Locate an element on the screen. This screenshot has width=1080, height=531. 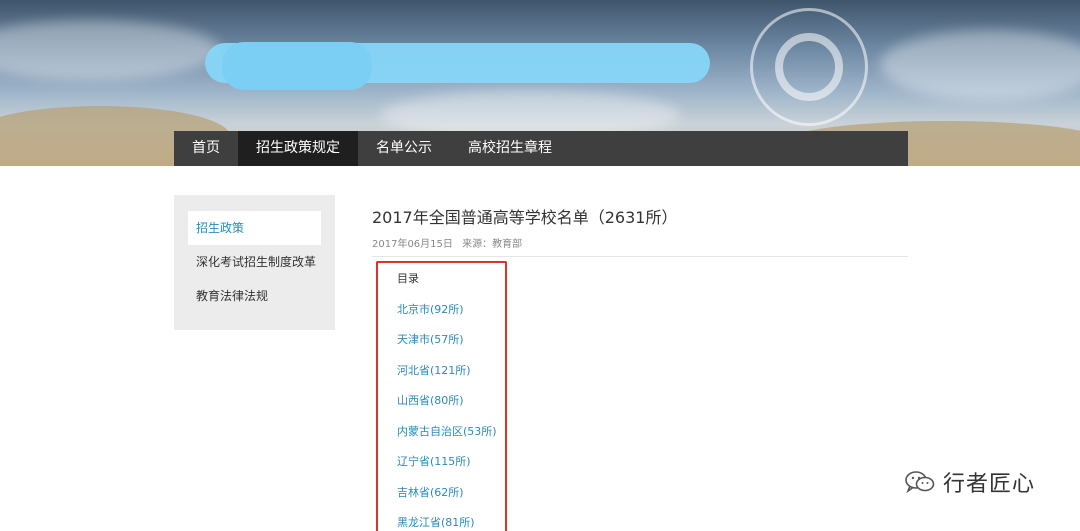
toc-link-shanxi: 山西省(80所) is located at coordinates (430, 400).